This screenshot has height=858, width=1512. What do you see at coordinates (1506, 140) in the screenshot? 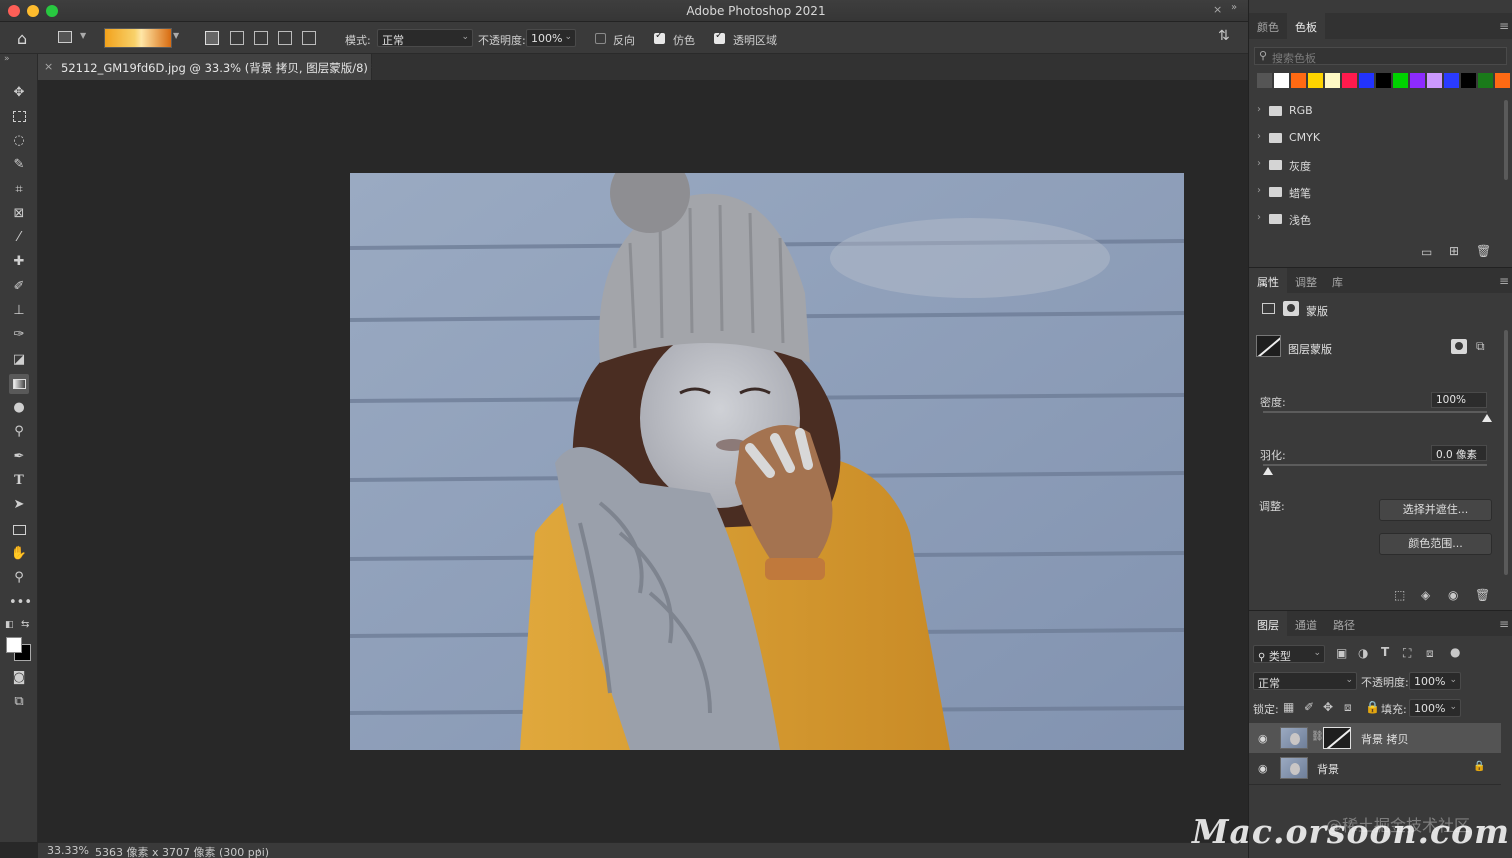
I see `swatches-scrollbar` at bounding box center [1506, 140].